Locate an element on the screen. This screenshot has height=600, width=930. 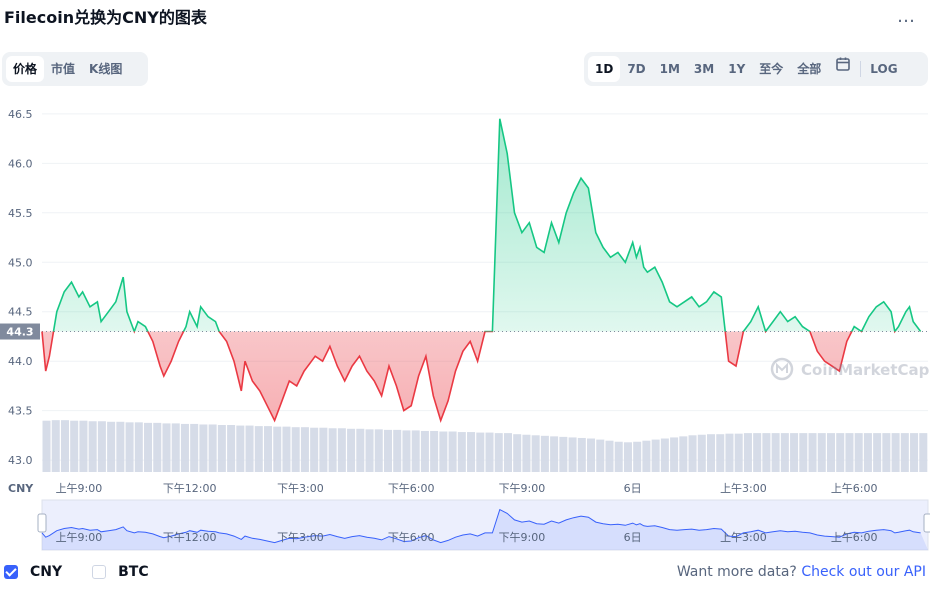
navigator-tick-label: 下午6:00 is located at coordinates (411, 537).